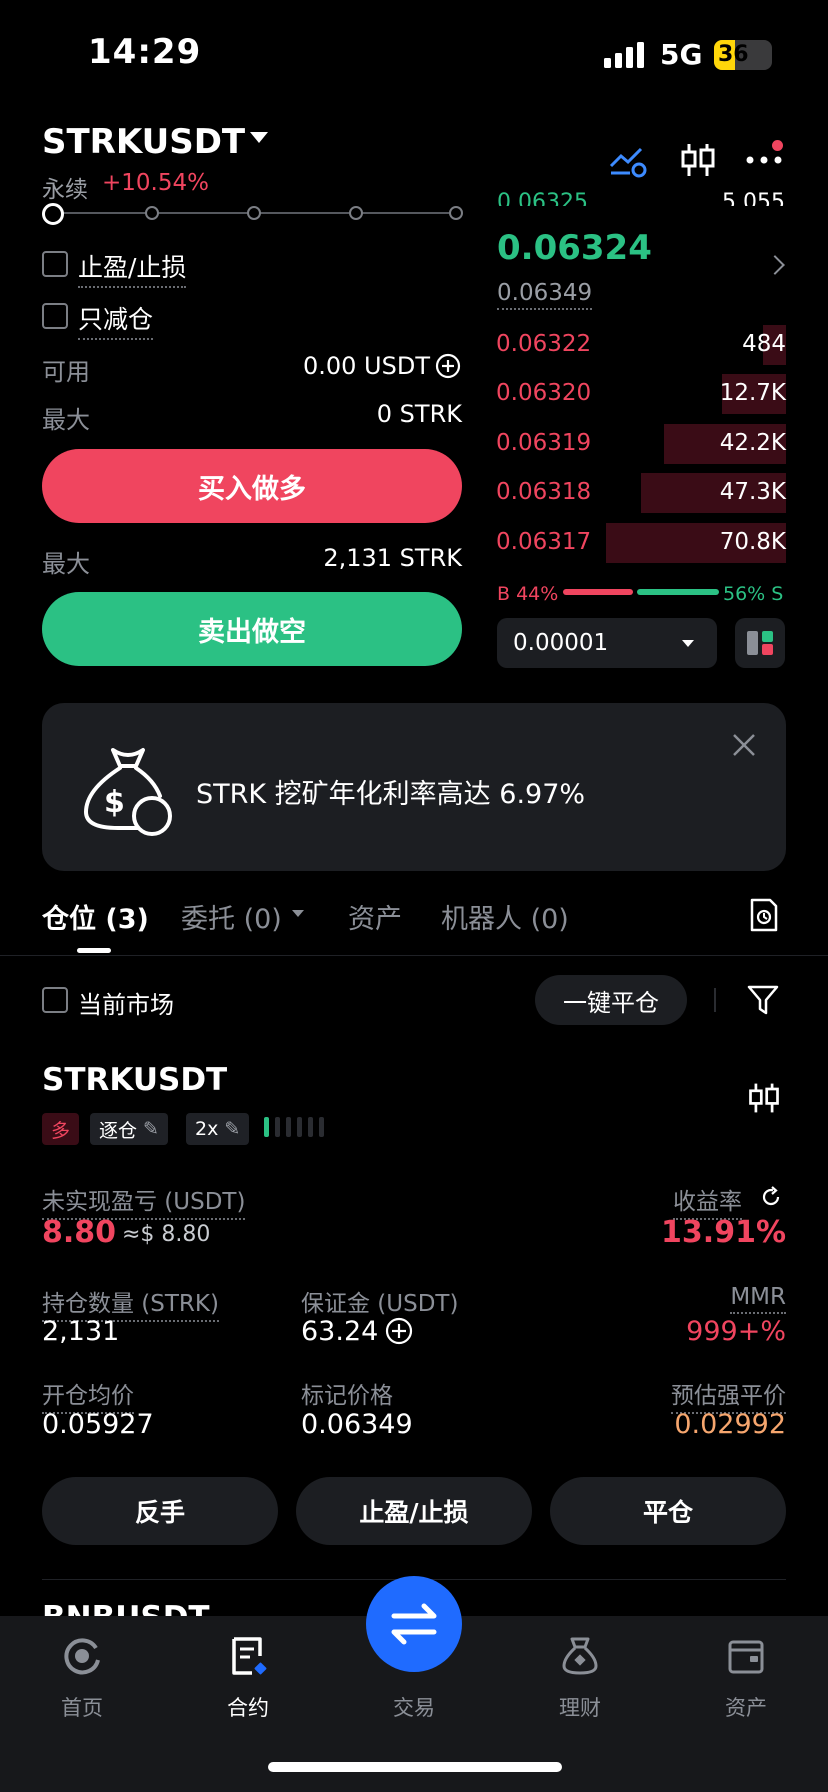 The image size is (828, 1792). Describe the element at coordinates (82, 1707) in the screenshot. I see `nav-home-label: 首页` at that location.